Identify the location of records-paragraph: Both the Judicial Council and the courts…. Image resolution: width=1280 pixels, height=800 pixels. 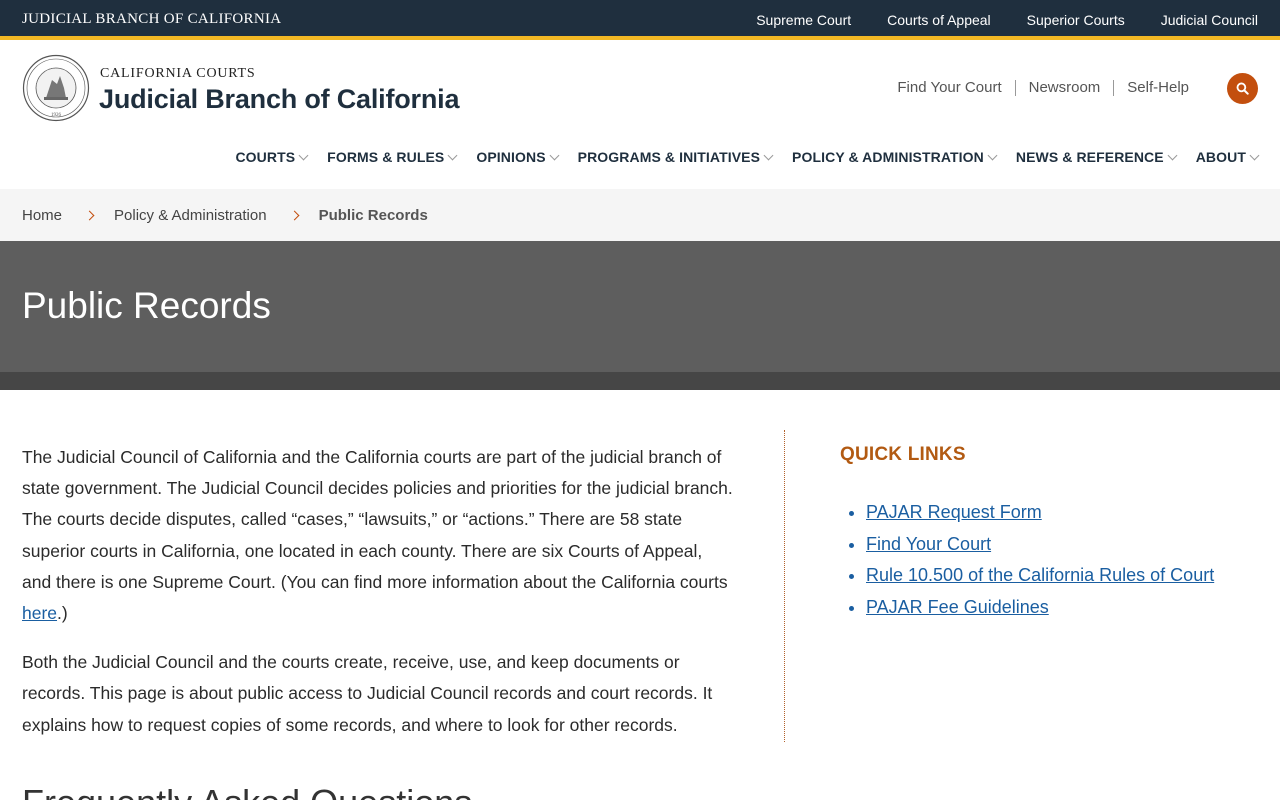
(367, 693).